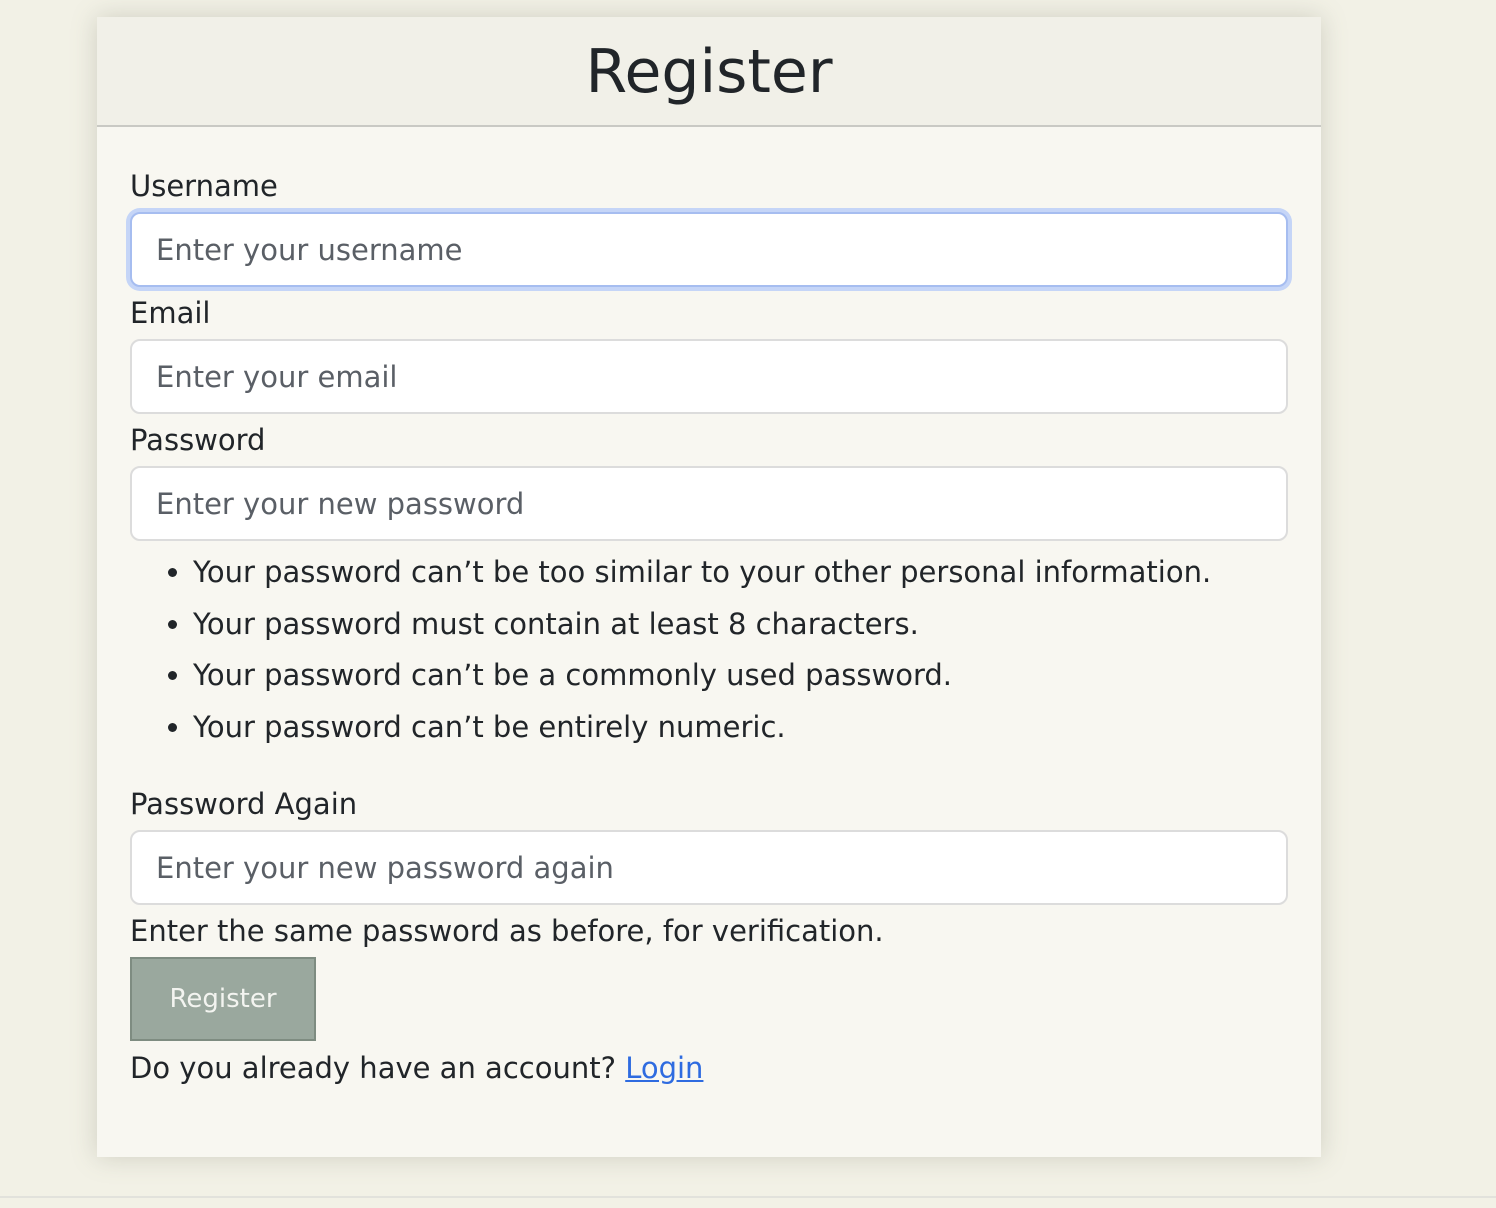  I want to click on password-label: Password, so click(198, 440).